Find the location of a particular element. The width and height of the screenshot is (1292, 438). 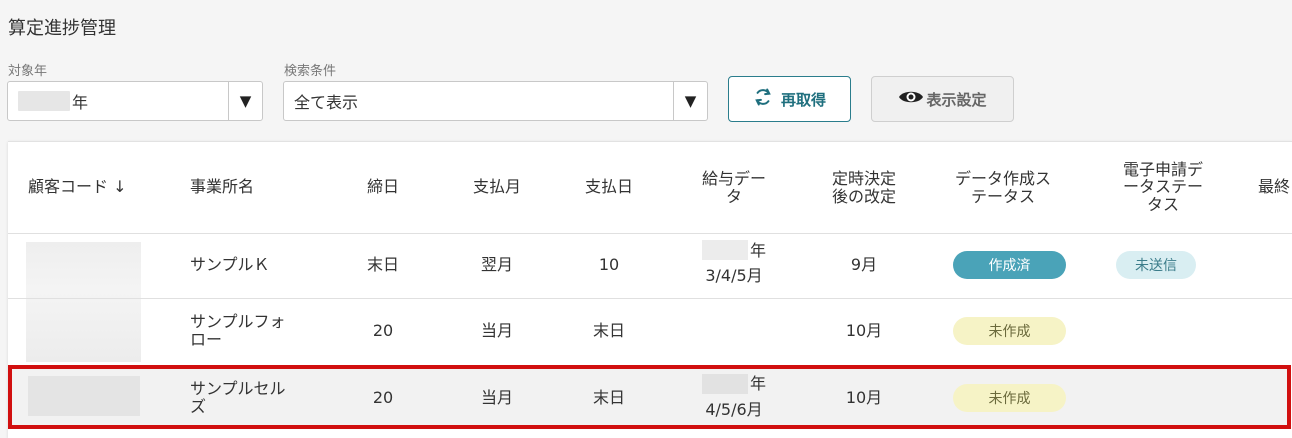

search-condition-select: 全て表示 ▼ is located at coordinates (495, 101).